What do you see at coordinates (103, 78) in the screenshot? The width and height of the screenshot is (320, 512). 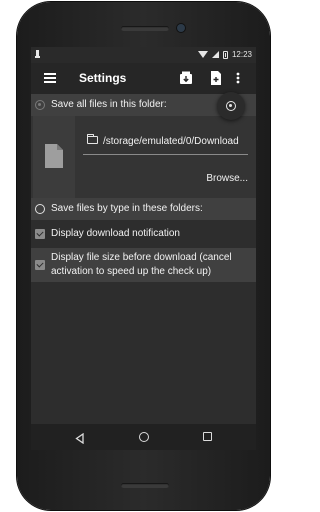 I see `page-title: Settings` at bounding box center [103, 78].